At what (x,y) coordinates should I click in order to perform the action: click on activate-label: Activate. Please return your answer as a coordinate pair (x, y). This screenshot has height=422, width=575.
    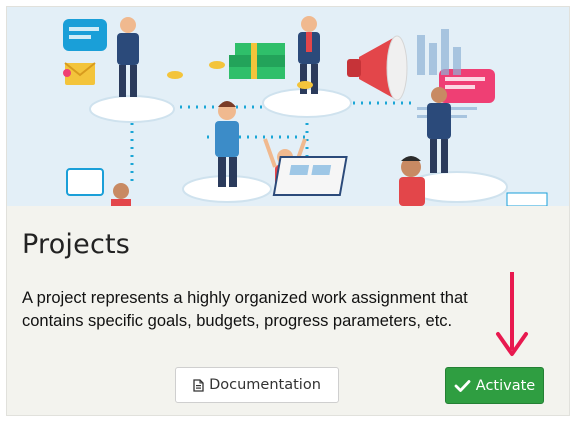
    Looking at the image, I should click on (505, 385).